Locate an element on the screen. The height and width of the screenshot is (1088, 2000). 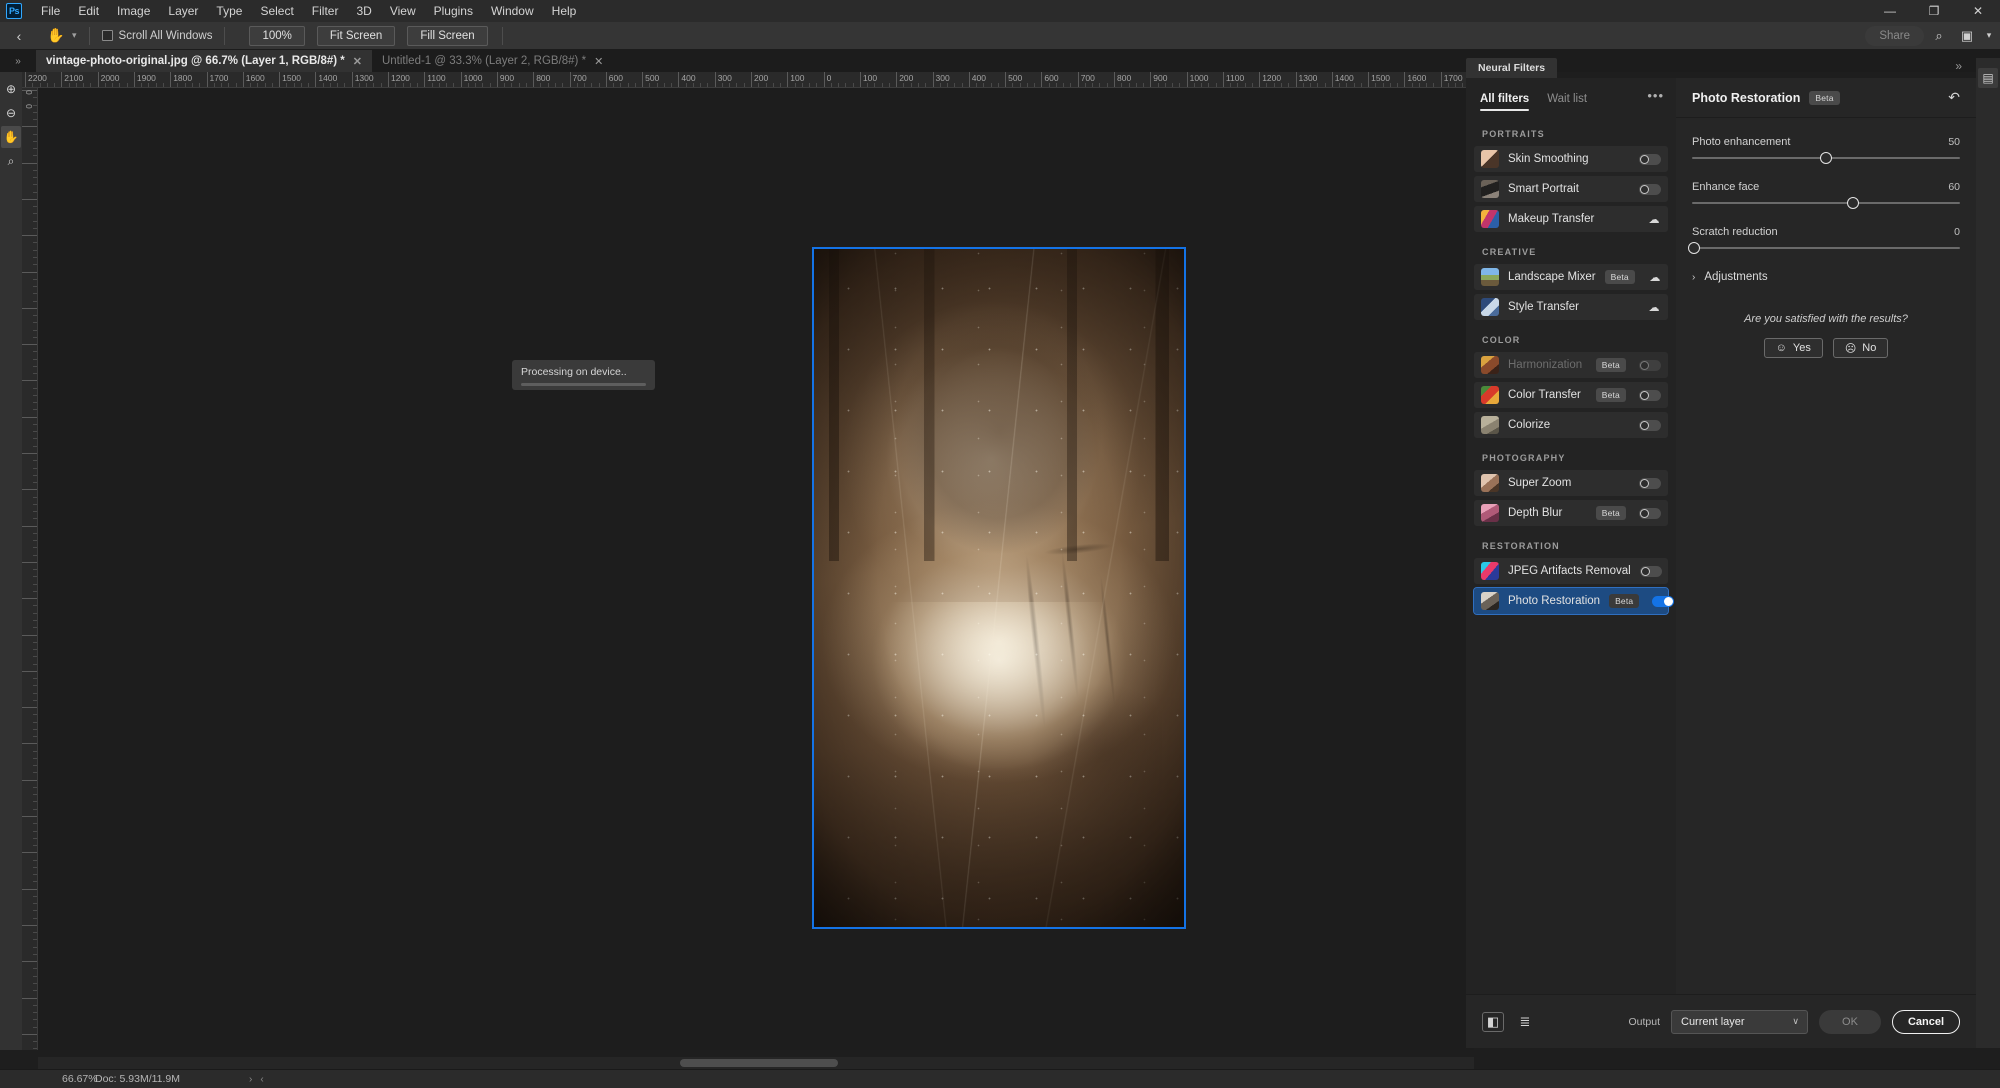
toggle-knob is located at coordinates (1644, 159).